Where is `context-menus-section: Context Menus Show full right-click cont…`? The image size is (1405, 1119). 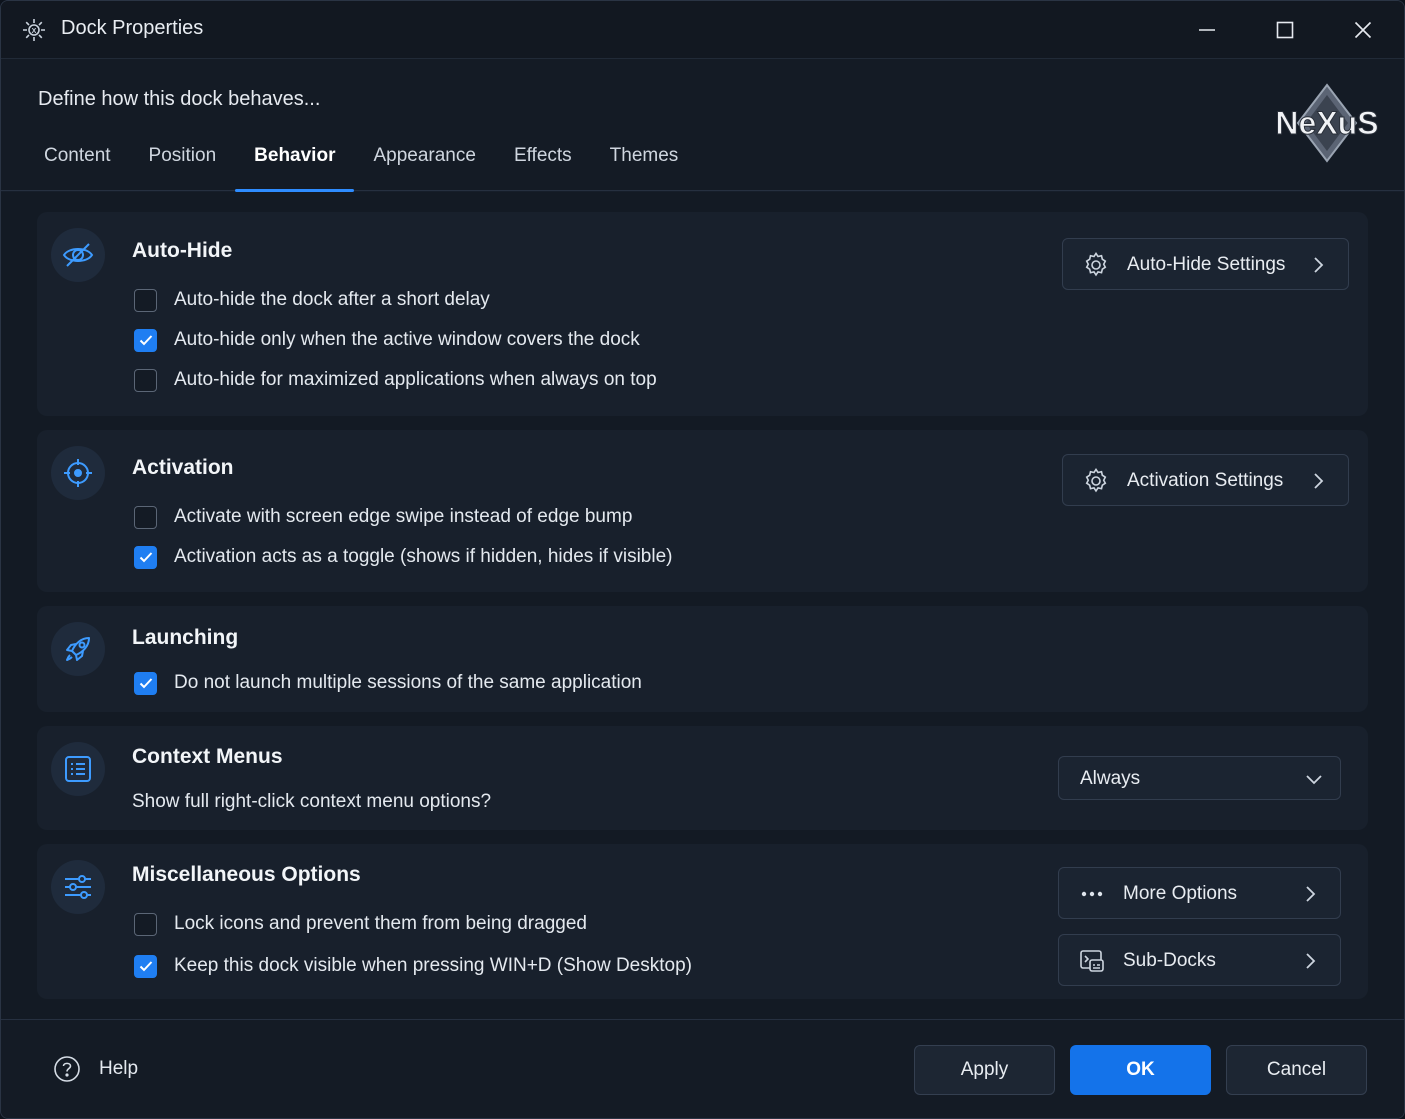
context-menus-section: Context Menus Show full right-click cont… is located at coordinates (702, 778).